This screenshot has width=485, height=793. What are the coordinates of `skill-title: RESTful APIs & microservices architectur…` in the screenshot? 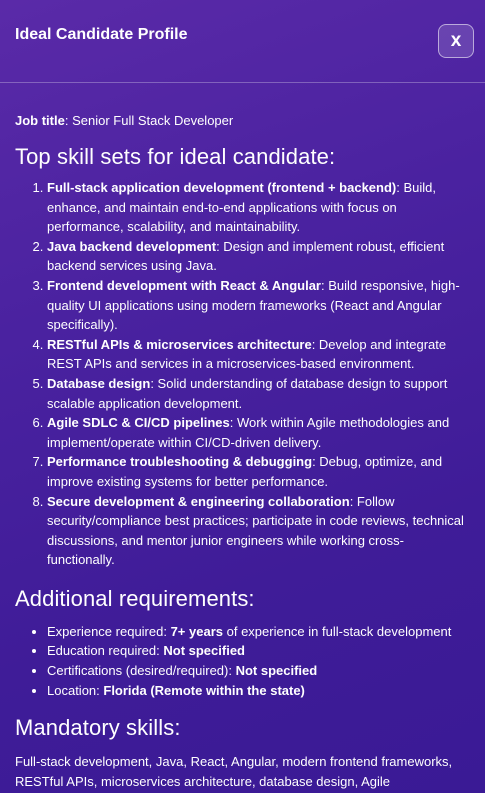 It's located at (179, 344).